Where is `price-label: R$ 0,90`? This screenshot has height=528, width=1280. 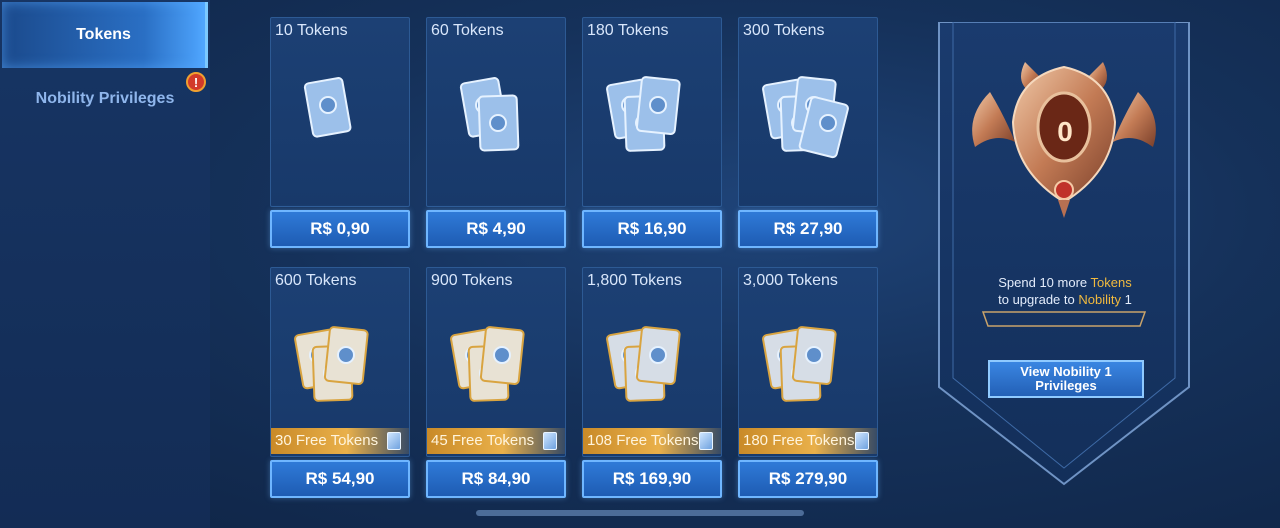 price-label: R$ 0,90 is located at coordinates (340, 228).